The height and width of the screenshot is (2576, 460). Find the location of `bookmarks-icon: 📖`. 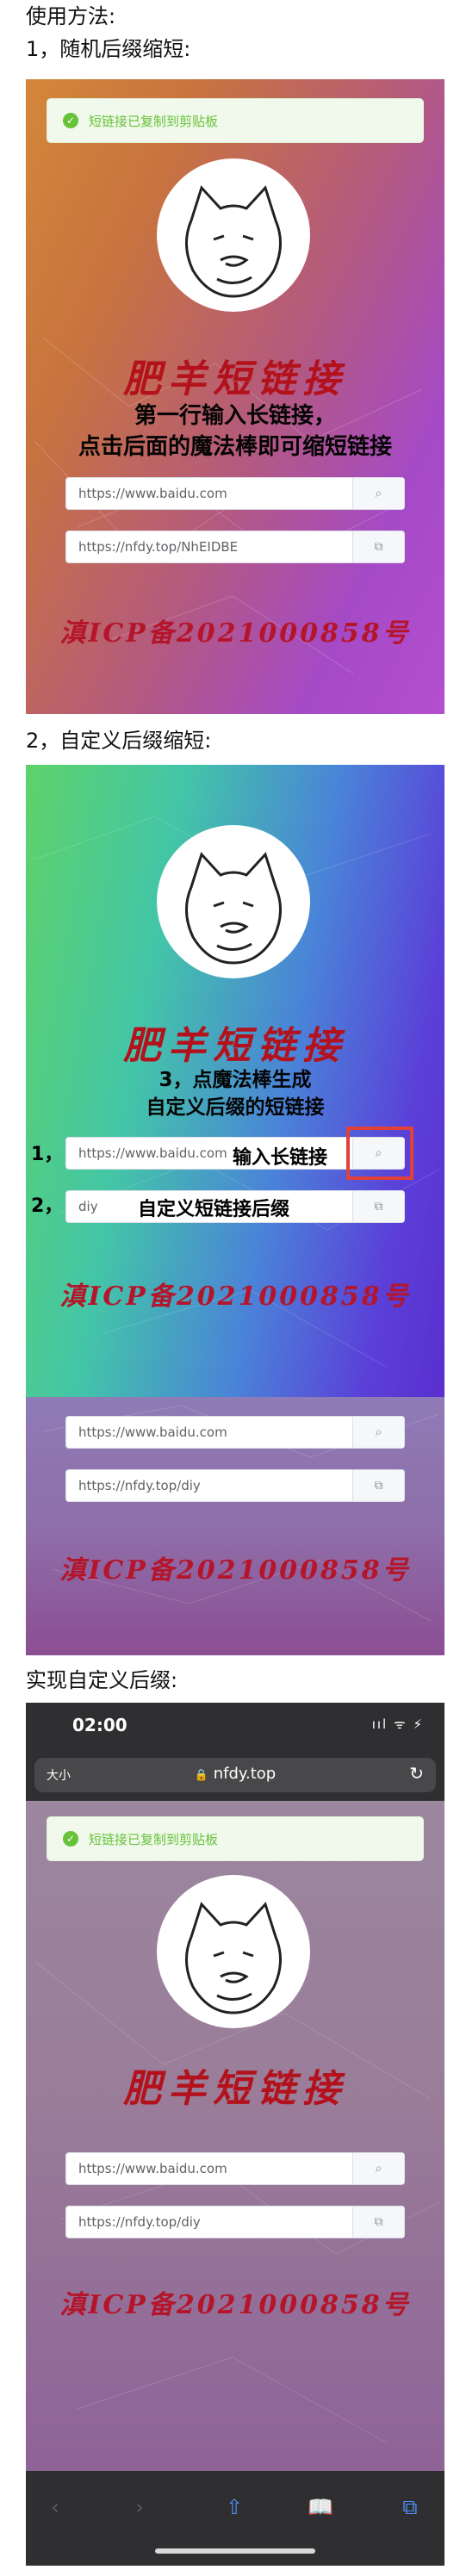

bookmarks-icon: 📖 is located at coordinates (320, 2507).